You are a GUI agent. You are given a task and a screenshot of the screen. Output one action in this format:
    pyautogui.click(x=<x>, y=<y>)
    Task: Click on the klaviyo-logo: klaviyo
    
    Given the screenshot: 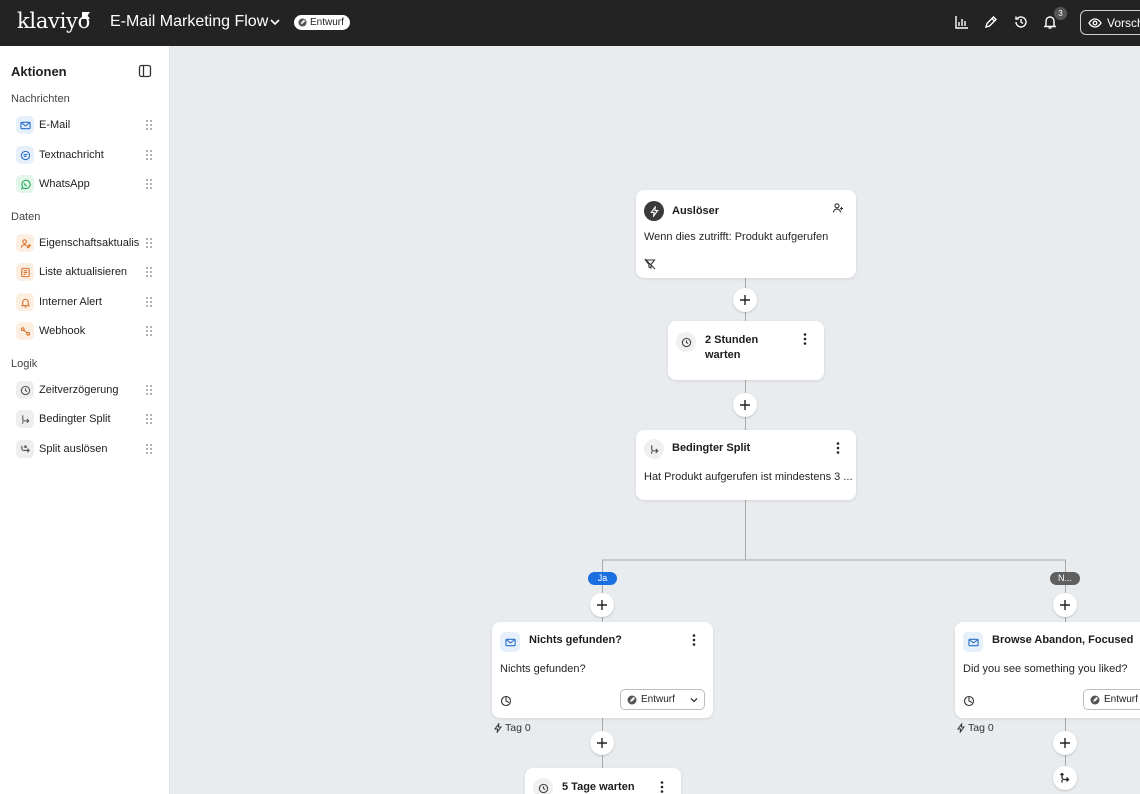 What is the action you would take?
    pyautogui.click(x=53, y=21)
    